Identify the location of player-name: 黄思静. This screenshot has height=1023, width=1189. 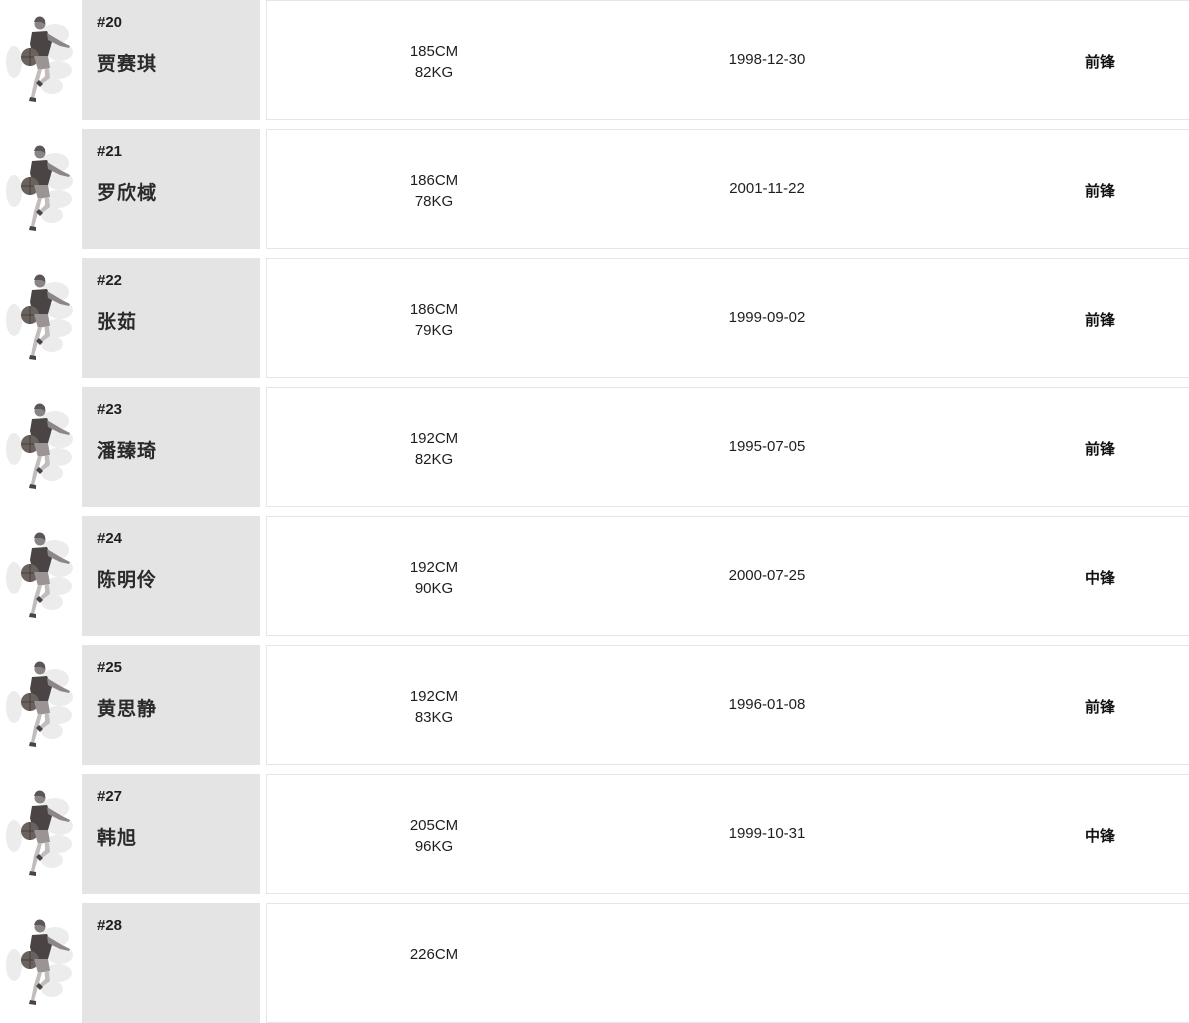
(127, 709).